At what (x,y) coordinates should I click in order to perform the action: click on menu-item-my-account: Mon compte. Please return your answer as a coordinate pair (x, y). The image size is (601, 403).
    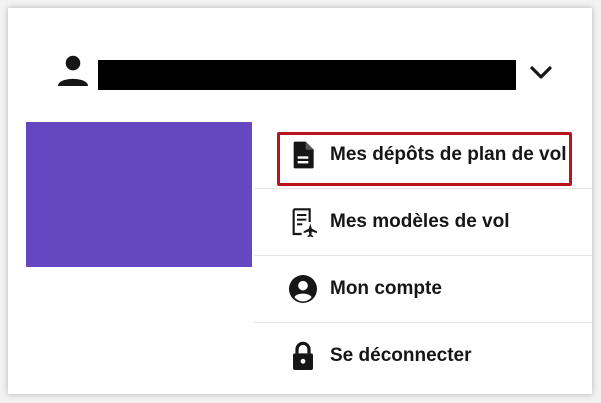
    Looking at the image, I should click on (423, 289).